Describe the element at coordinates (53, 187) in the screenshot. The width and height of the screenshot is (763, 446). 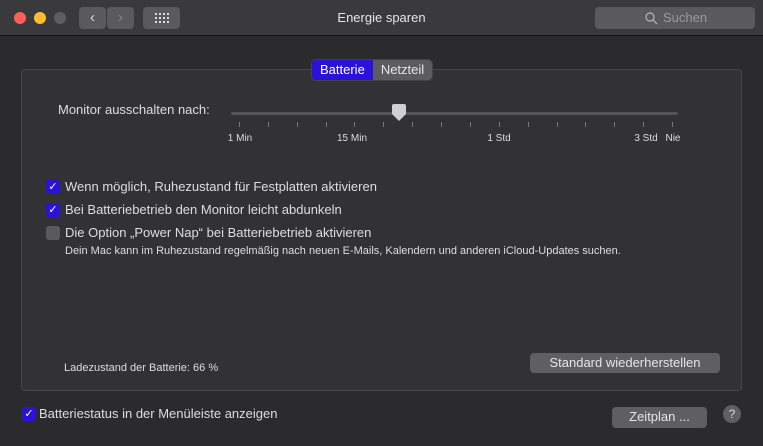
I see `checkbox-disk-sleep: ✓` at that location.